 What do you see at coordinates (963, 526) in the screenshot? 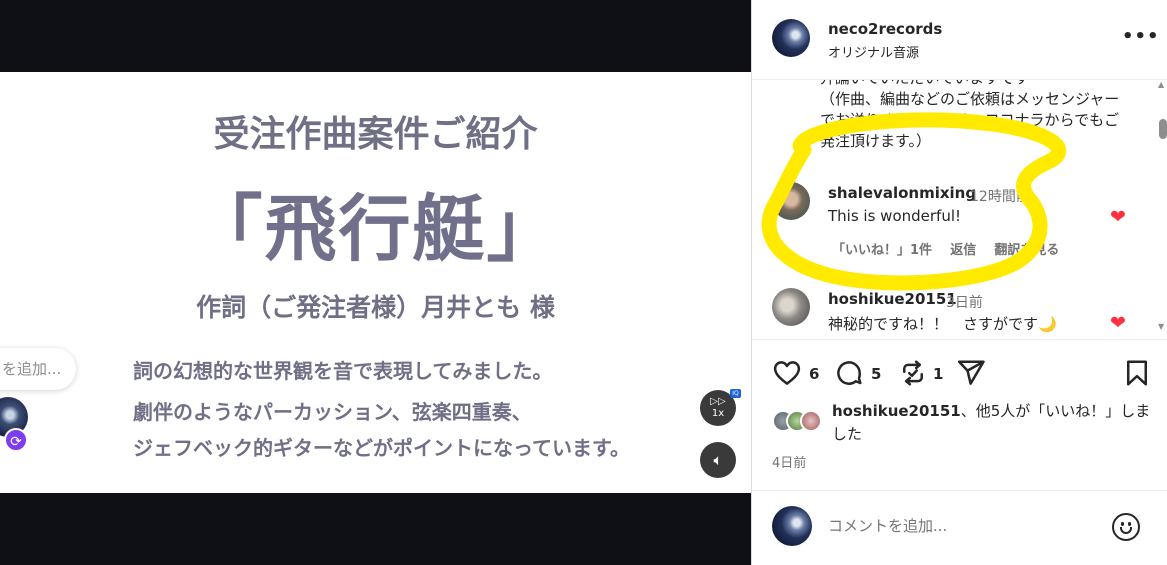
I see `comment-input` at bounding box center [963, 526].